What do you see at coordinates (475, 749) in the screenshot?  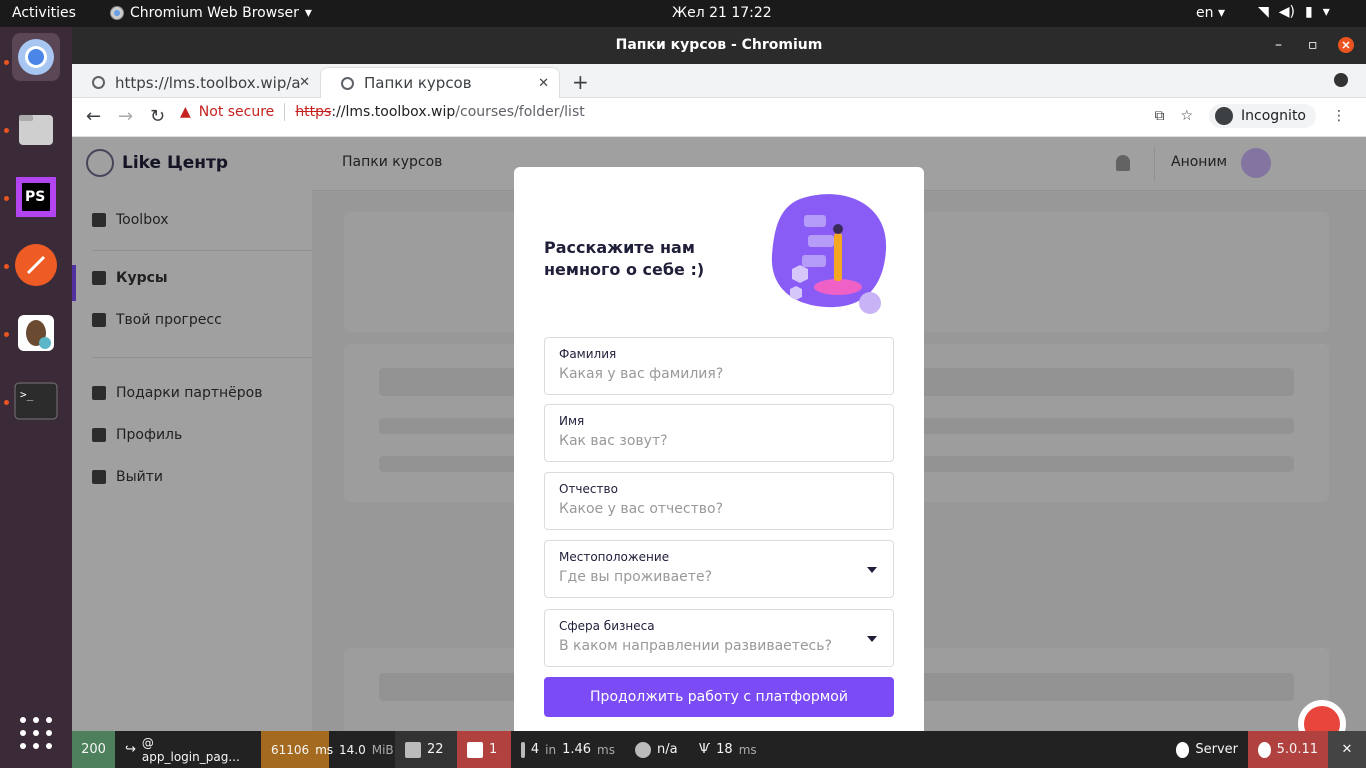 I see `exclamation-icon` at bounding box center [475, 749].